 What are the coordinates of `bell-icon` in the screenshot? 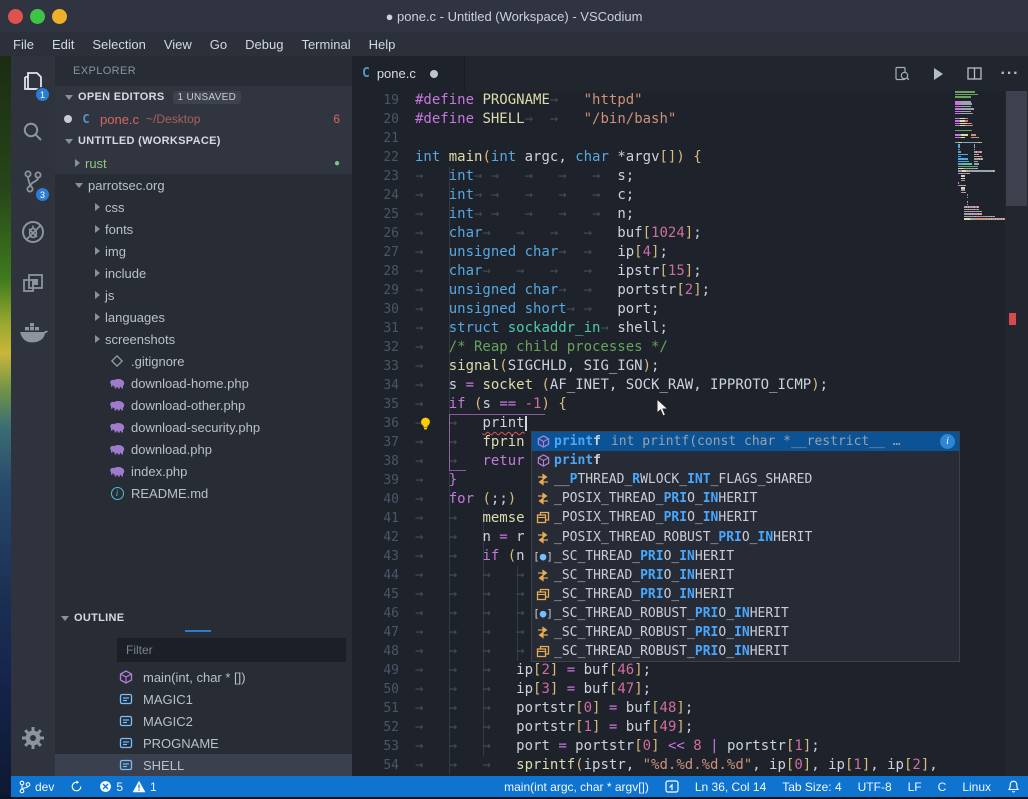 It's located at (1013, 786).